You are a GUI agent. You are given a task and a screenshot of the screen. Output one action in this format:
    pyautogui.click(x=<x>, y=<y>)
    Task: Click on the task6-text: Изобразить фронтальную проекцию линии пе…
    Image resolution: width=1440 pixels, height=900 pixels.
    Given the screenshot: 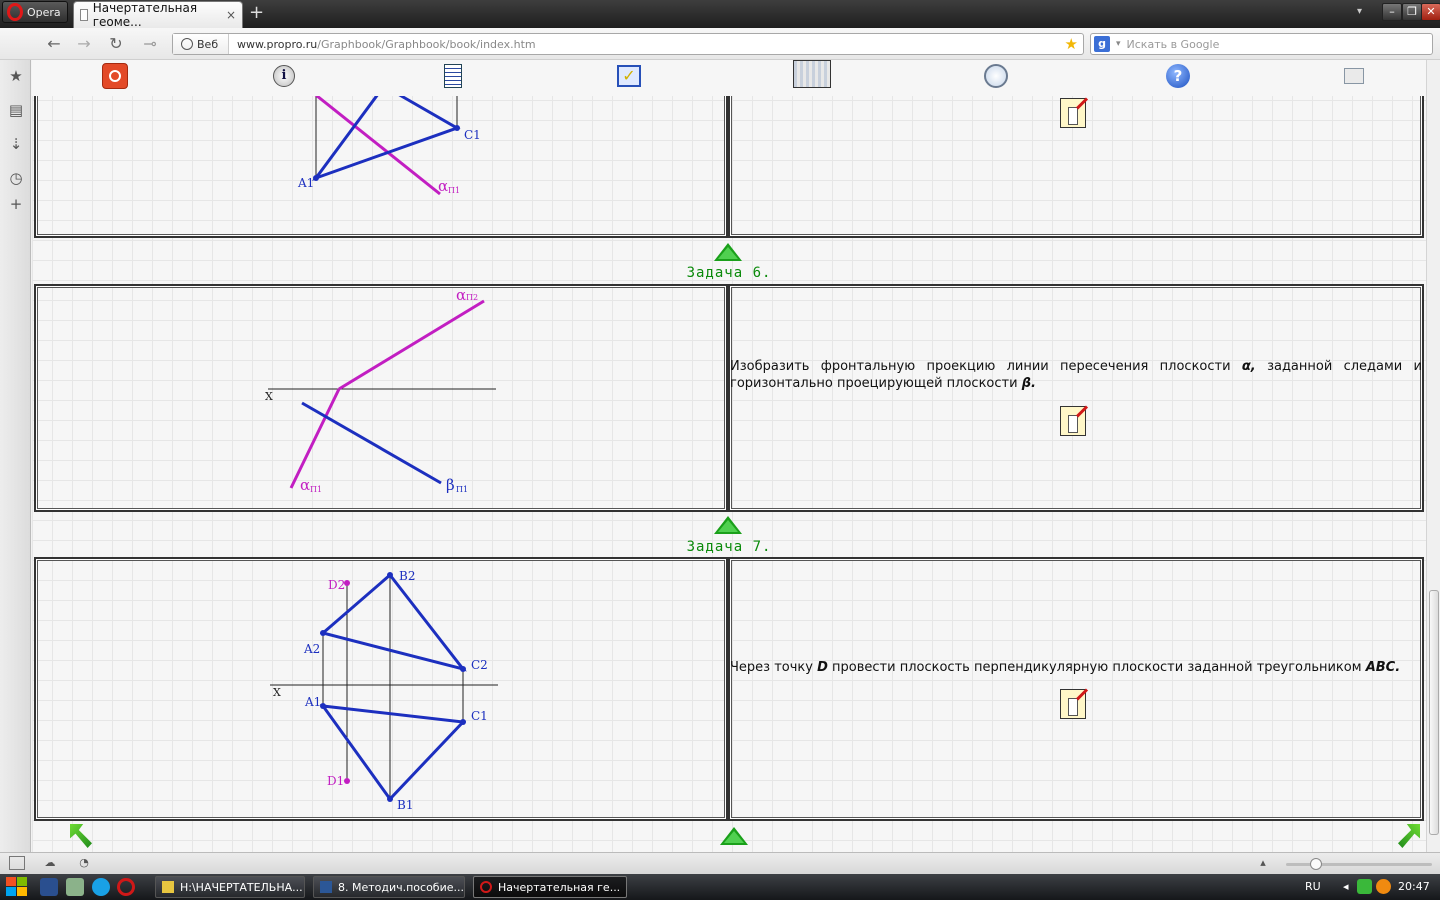 What is the action you would take?
    pyautogui.click(x=1076, y=375)
    